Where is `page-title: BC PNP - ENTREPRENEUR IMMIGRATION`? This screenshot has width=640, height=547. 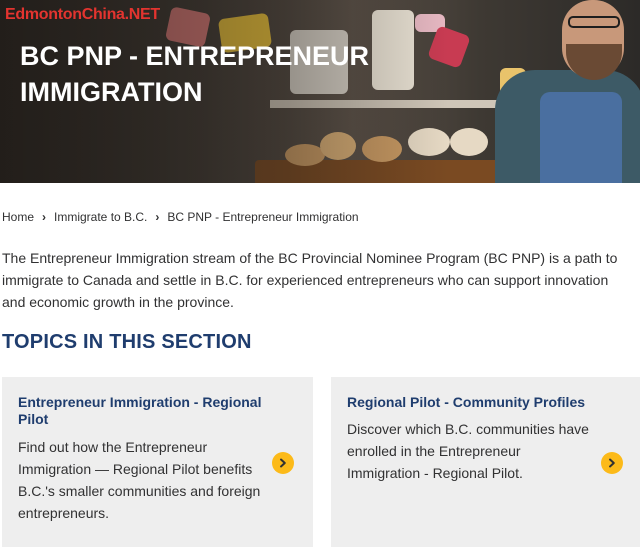 page-title: BC PNP - ENTREPRENEUR IMMIGRATION is located at coordinates (195, 74).